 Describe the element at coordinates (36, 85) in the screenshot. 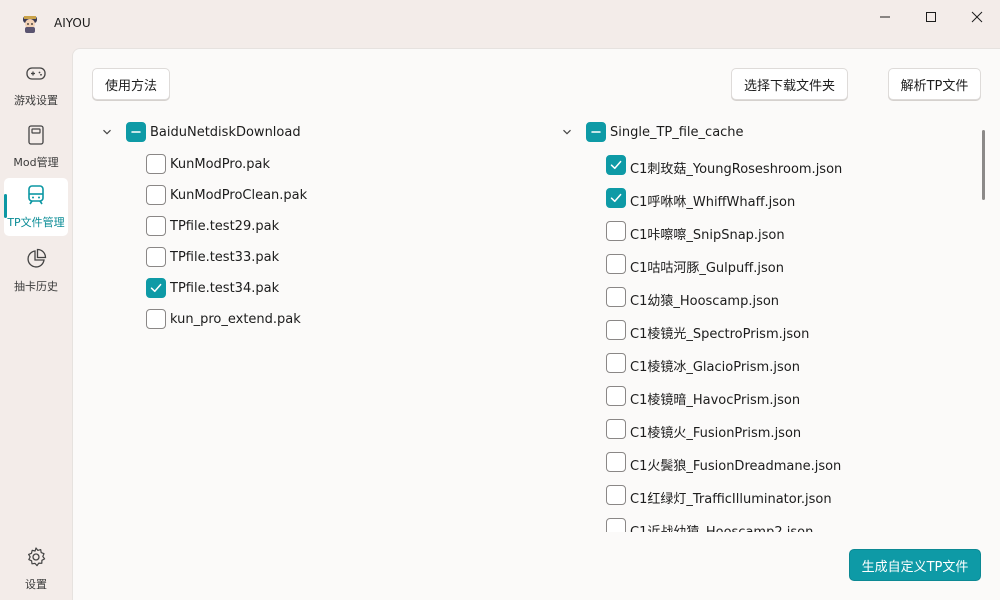

I see `sidebar-item-game-settings: 游戏设置` at that location.